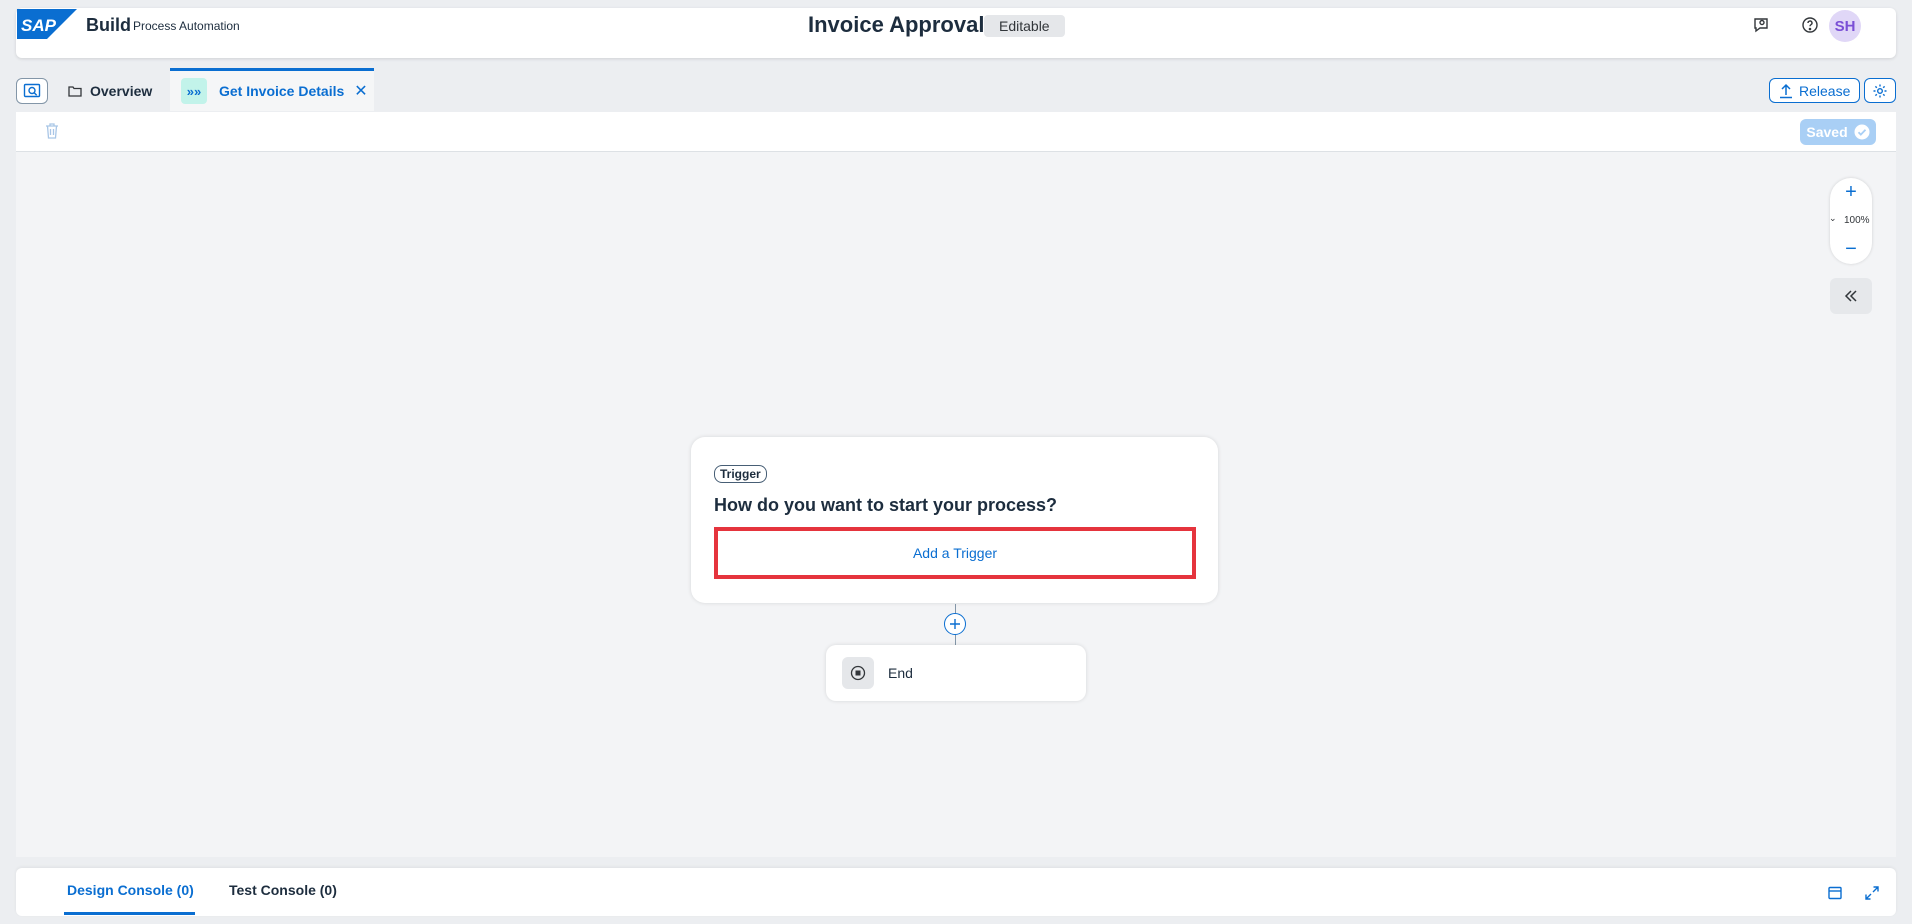 The height and width of the screenshot is (924, 1912). I want to click on release-label: Release, so click(1825, 90).